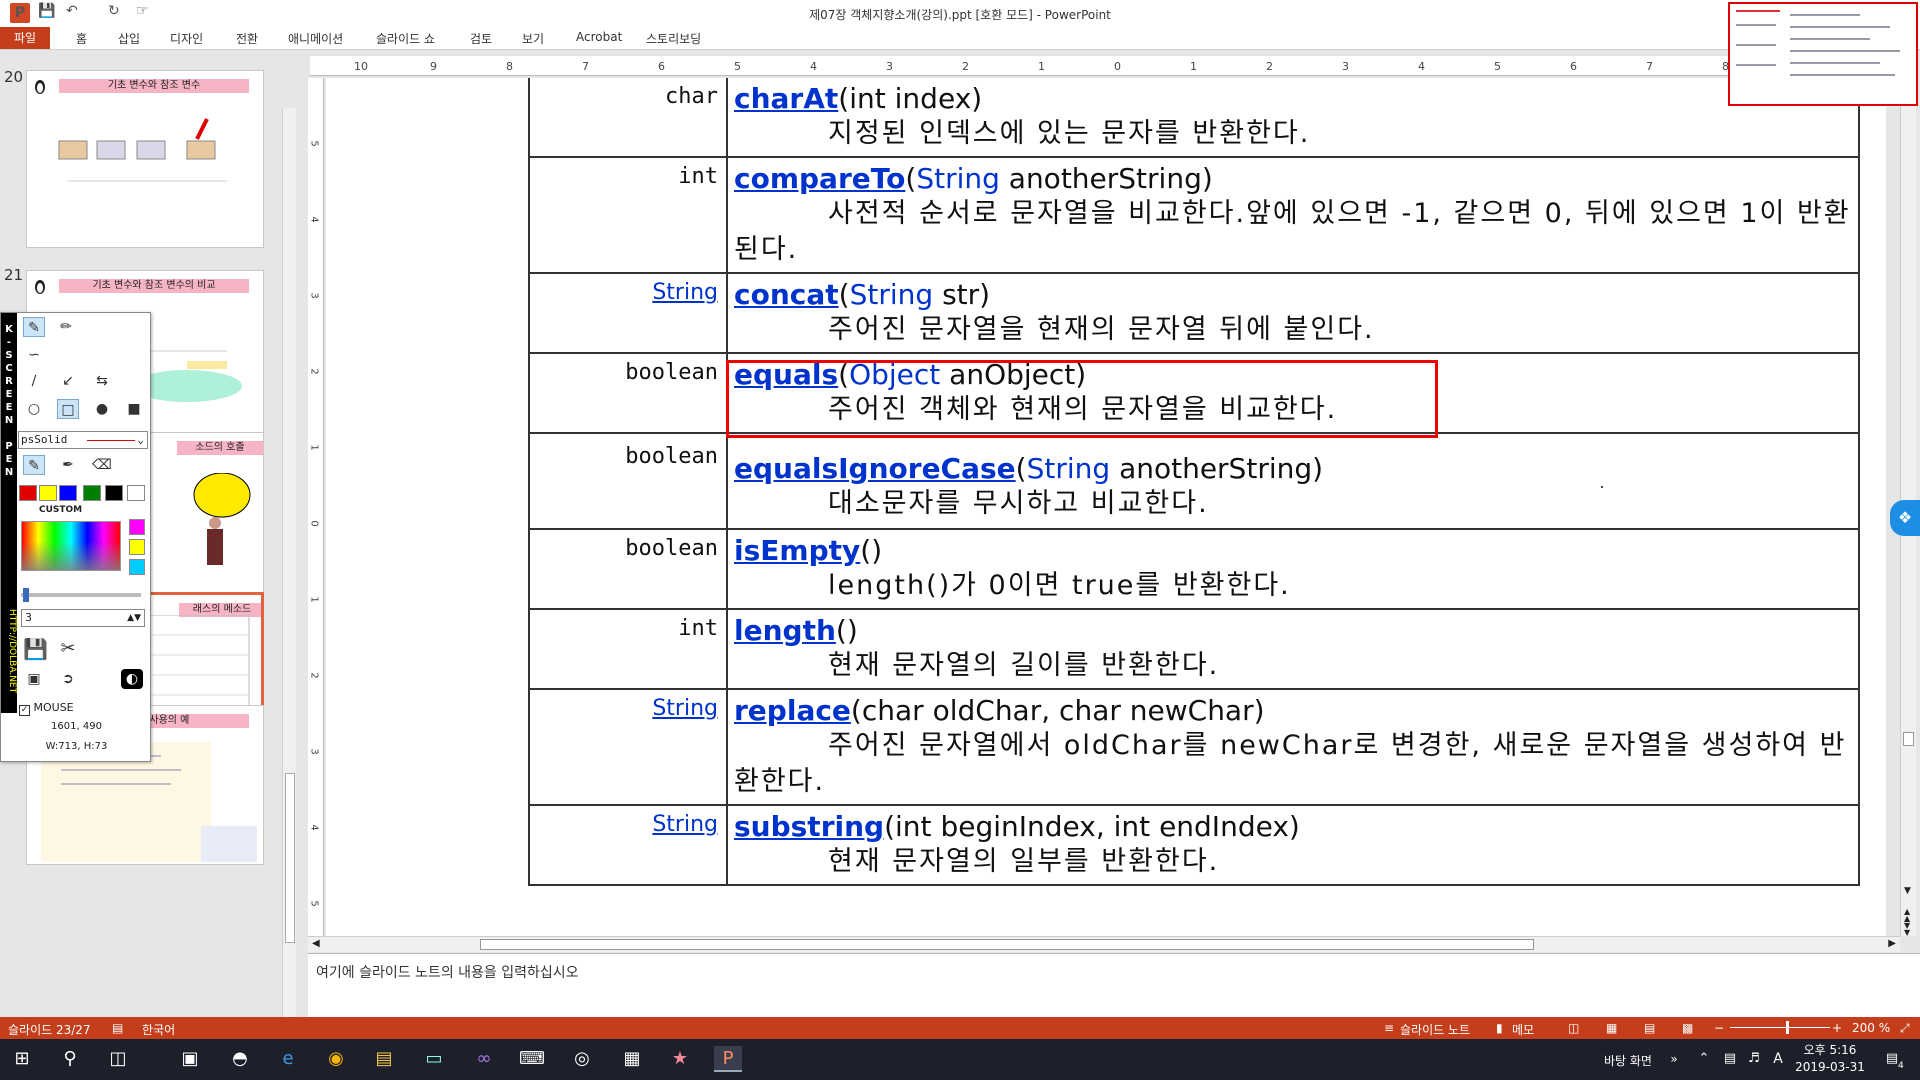 This screenshot has width=1920, height=1080. What do you see at coordinates (405, 38) in the screenshot?
I see `tab-slideshow: 슬라이드 쇼` at bounding box center [405, 38].